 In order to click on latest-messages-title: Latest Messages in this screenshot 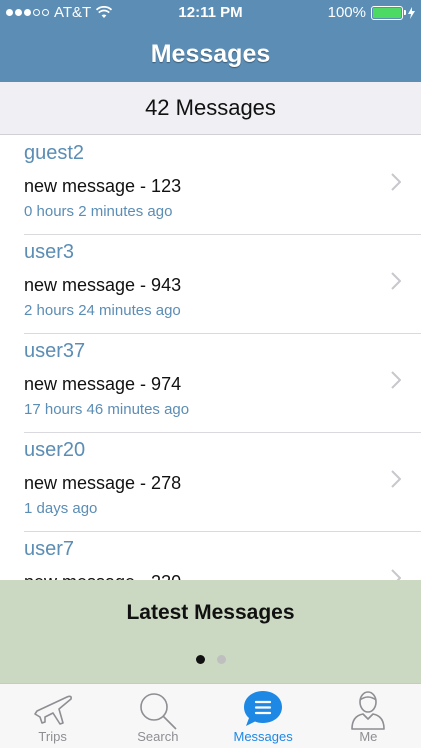, I will do `click(210, 612)`.